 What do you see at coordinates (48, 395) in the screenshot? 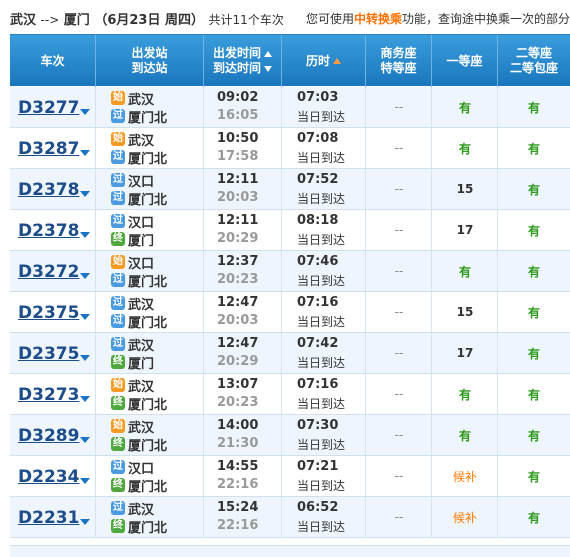
I see `train-number-link: D3273` at bounding box center [48, 395].